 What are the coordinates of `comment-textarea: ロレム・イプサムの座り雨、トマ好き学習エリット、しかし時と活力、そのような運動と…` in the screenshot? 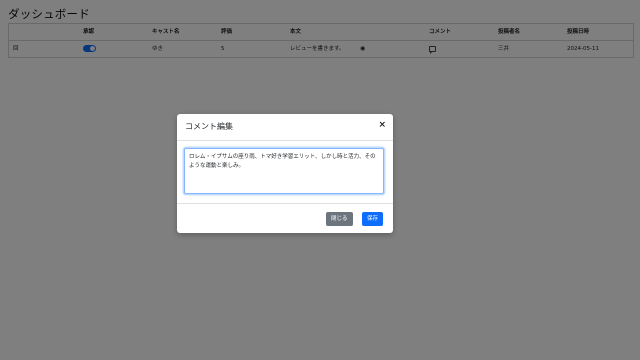 It's located at (284, 171).